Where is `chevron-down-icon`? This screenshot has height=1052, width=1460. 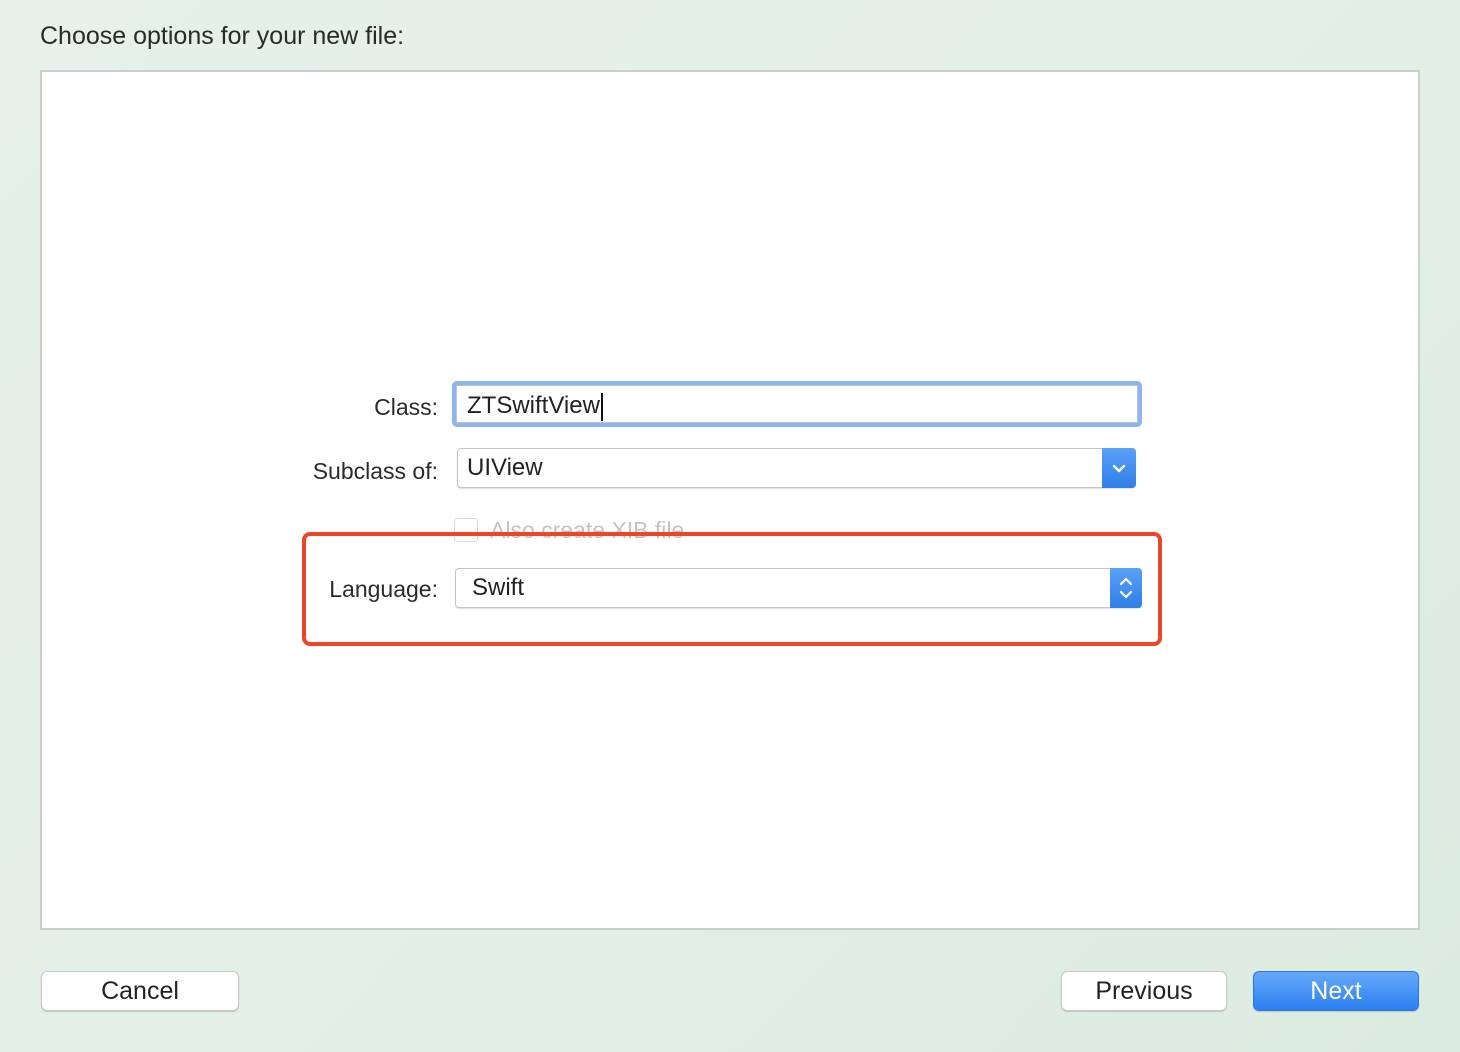 chevron-down-icon is located at coordinates (1119, 468).